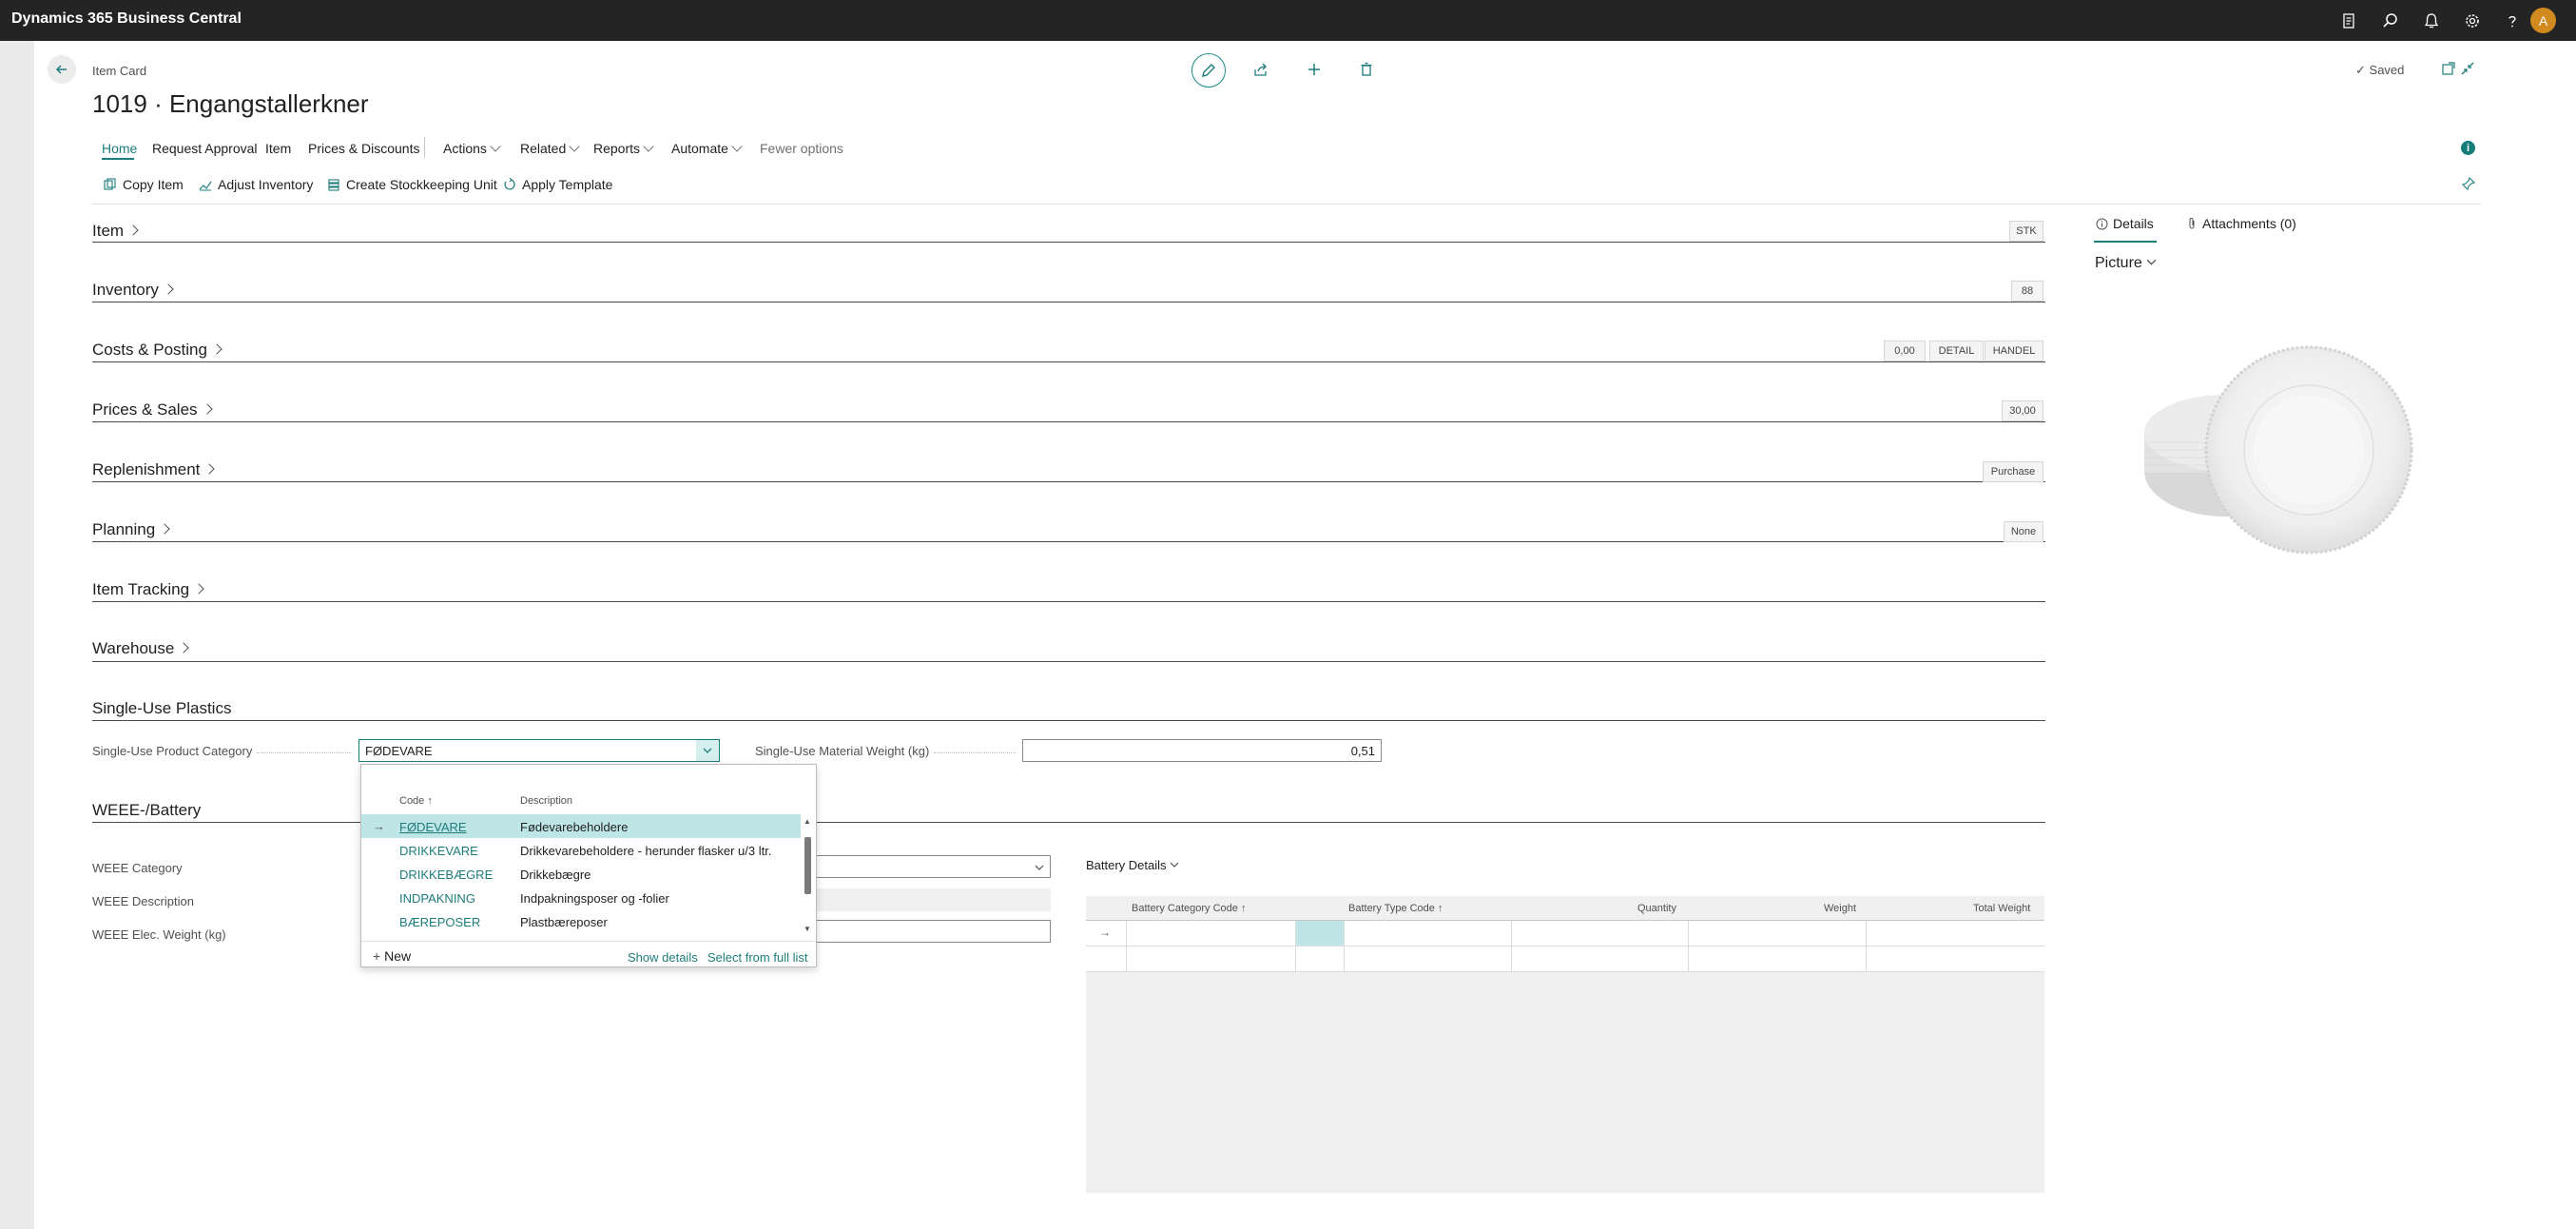 The width and height of the screenshot is (2576, 1229). I want to click on adjust-inventory-button: Adjust Inventory, so click(256, 184).